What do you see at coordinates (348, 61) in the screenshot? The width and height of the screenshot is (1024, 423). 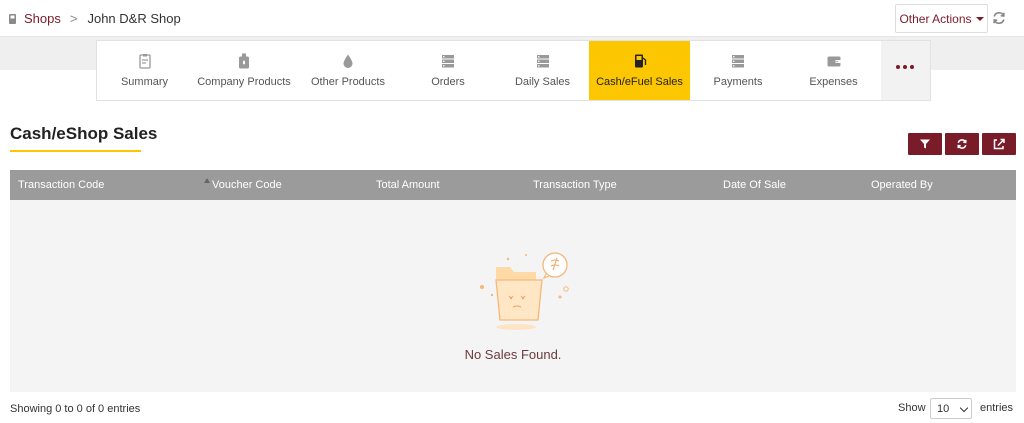 I see `droplet-icon` at bounding box center [348, 61].